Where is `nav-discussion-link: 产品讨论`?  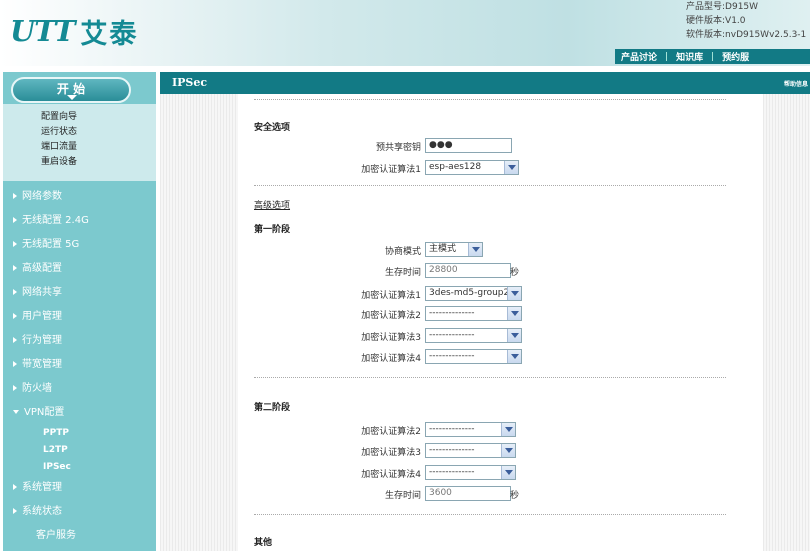 nav-discussion-link: 产品讨论 is located at coordinates (639, 56).